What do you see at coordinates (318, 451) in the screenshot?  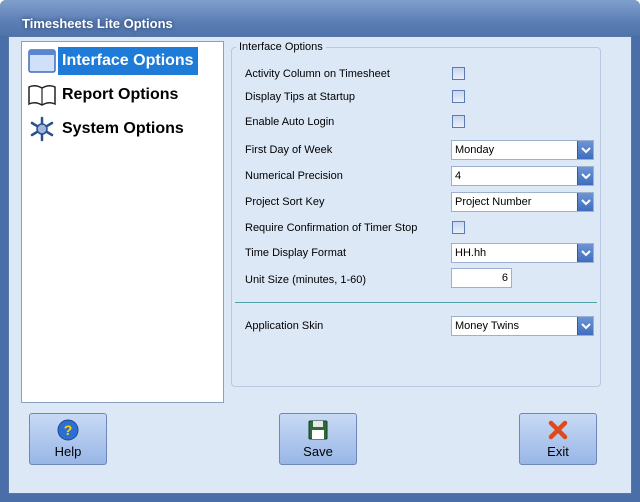 I see `save-label: Save` at bounding box center [318, 451].